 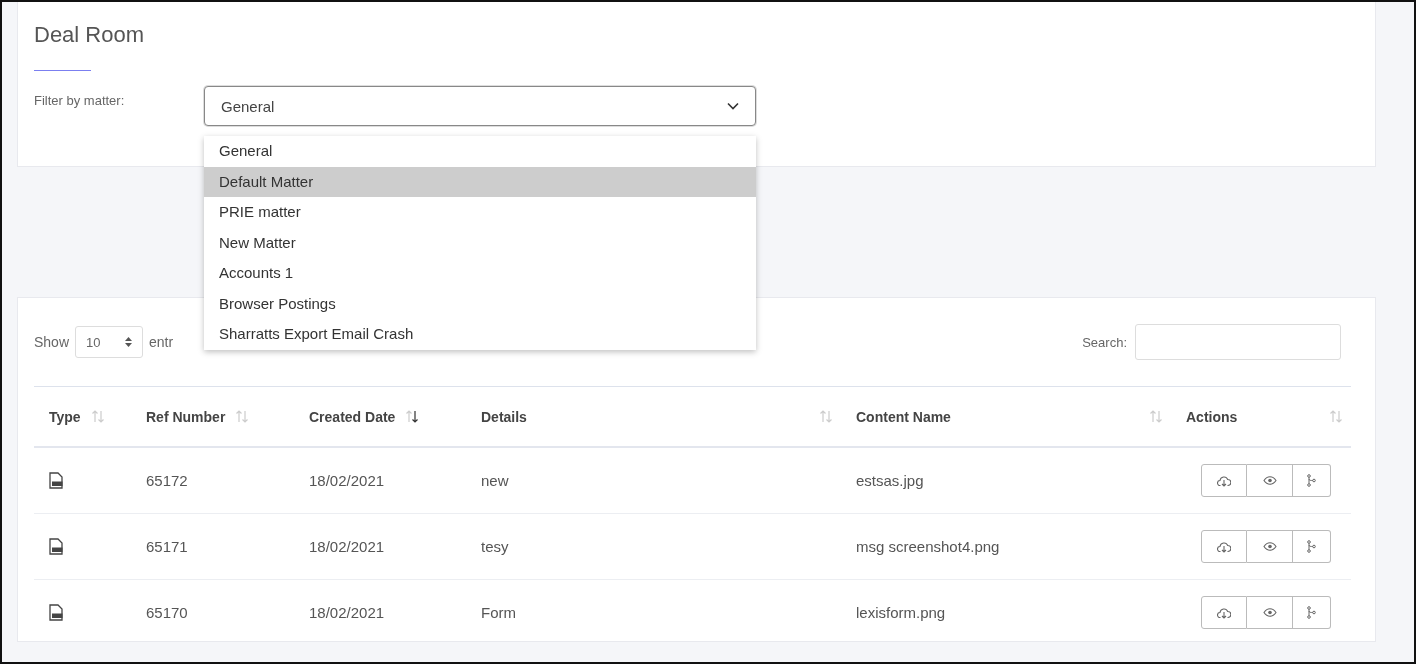 I want to click on matter-select: General, so click(x=480, y=106).